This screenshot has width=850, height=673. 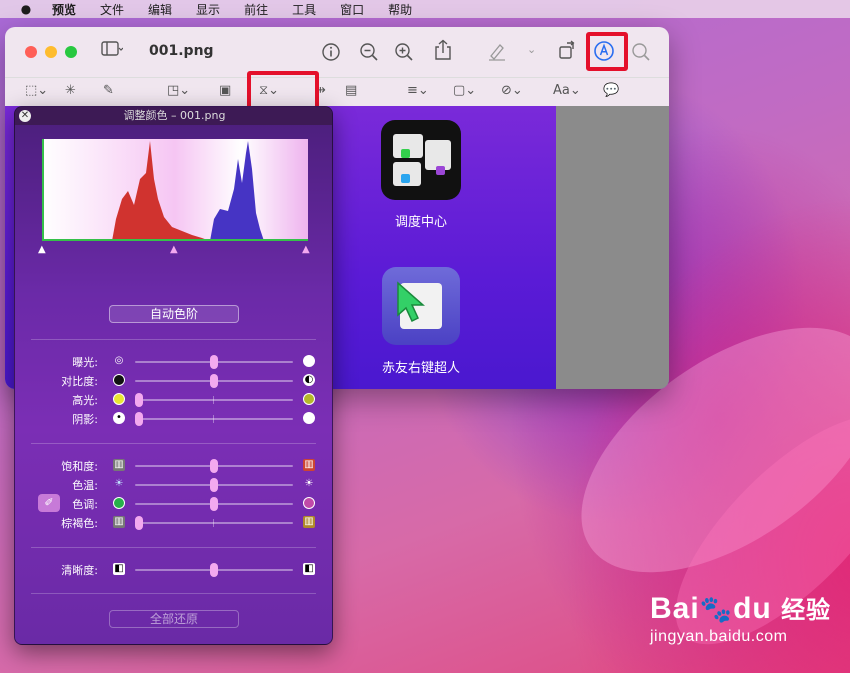 I want to click on white-point-handle: ▲, so click(x=306, y=249).